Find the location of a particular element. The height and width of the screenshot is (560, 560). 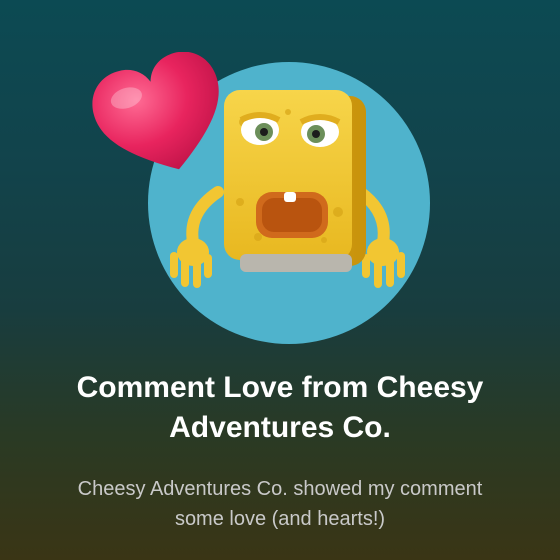

heart-icon is located at coordinates (155, 111).